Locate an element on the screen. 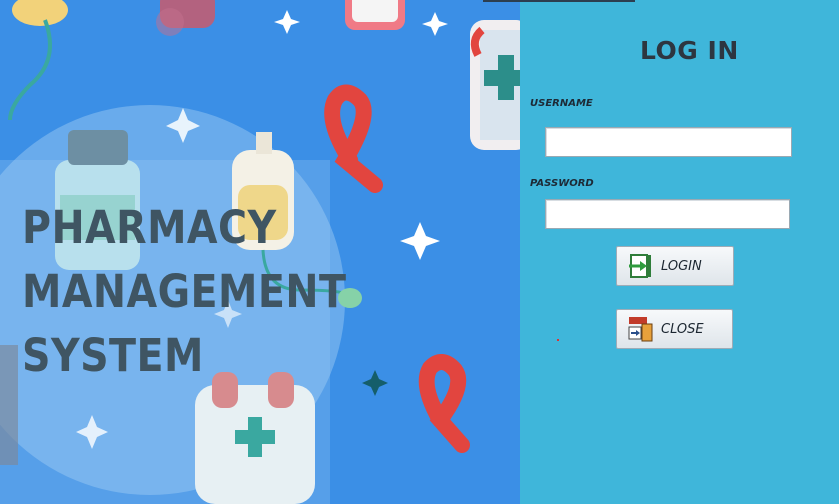  top-divider is located at coordinates (559, 1).